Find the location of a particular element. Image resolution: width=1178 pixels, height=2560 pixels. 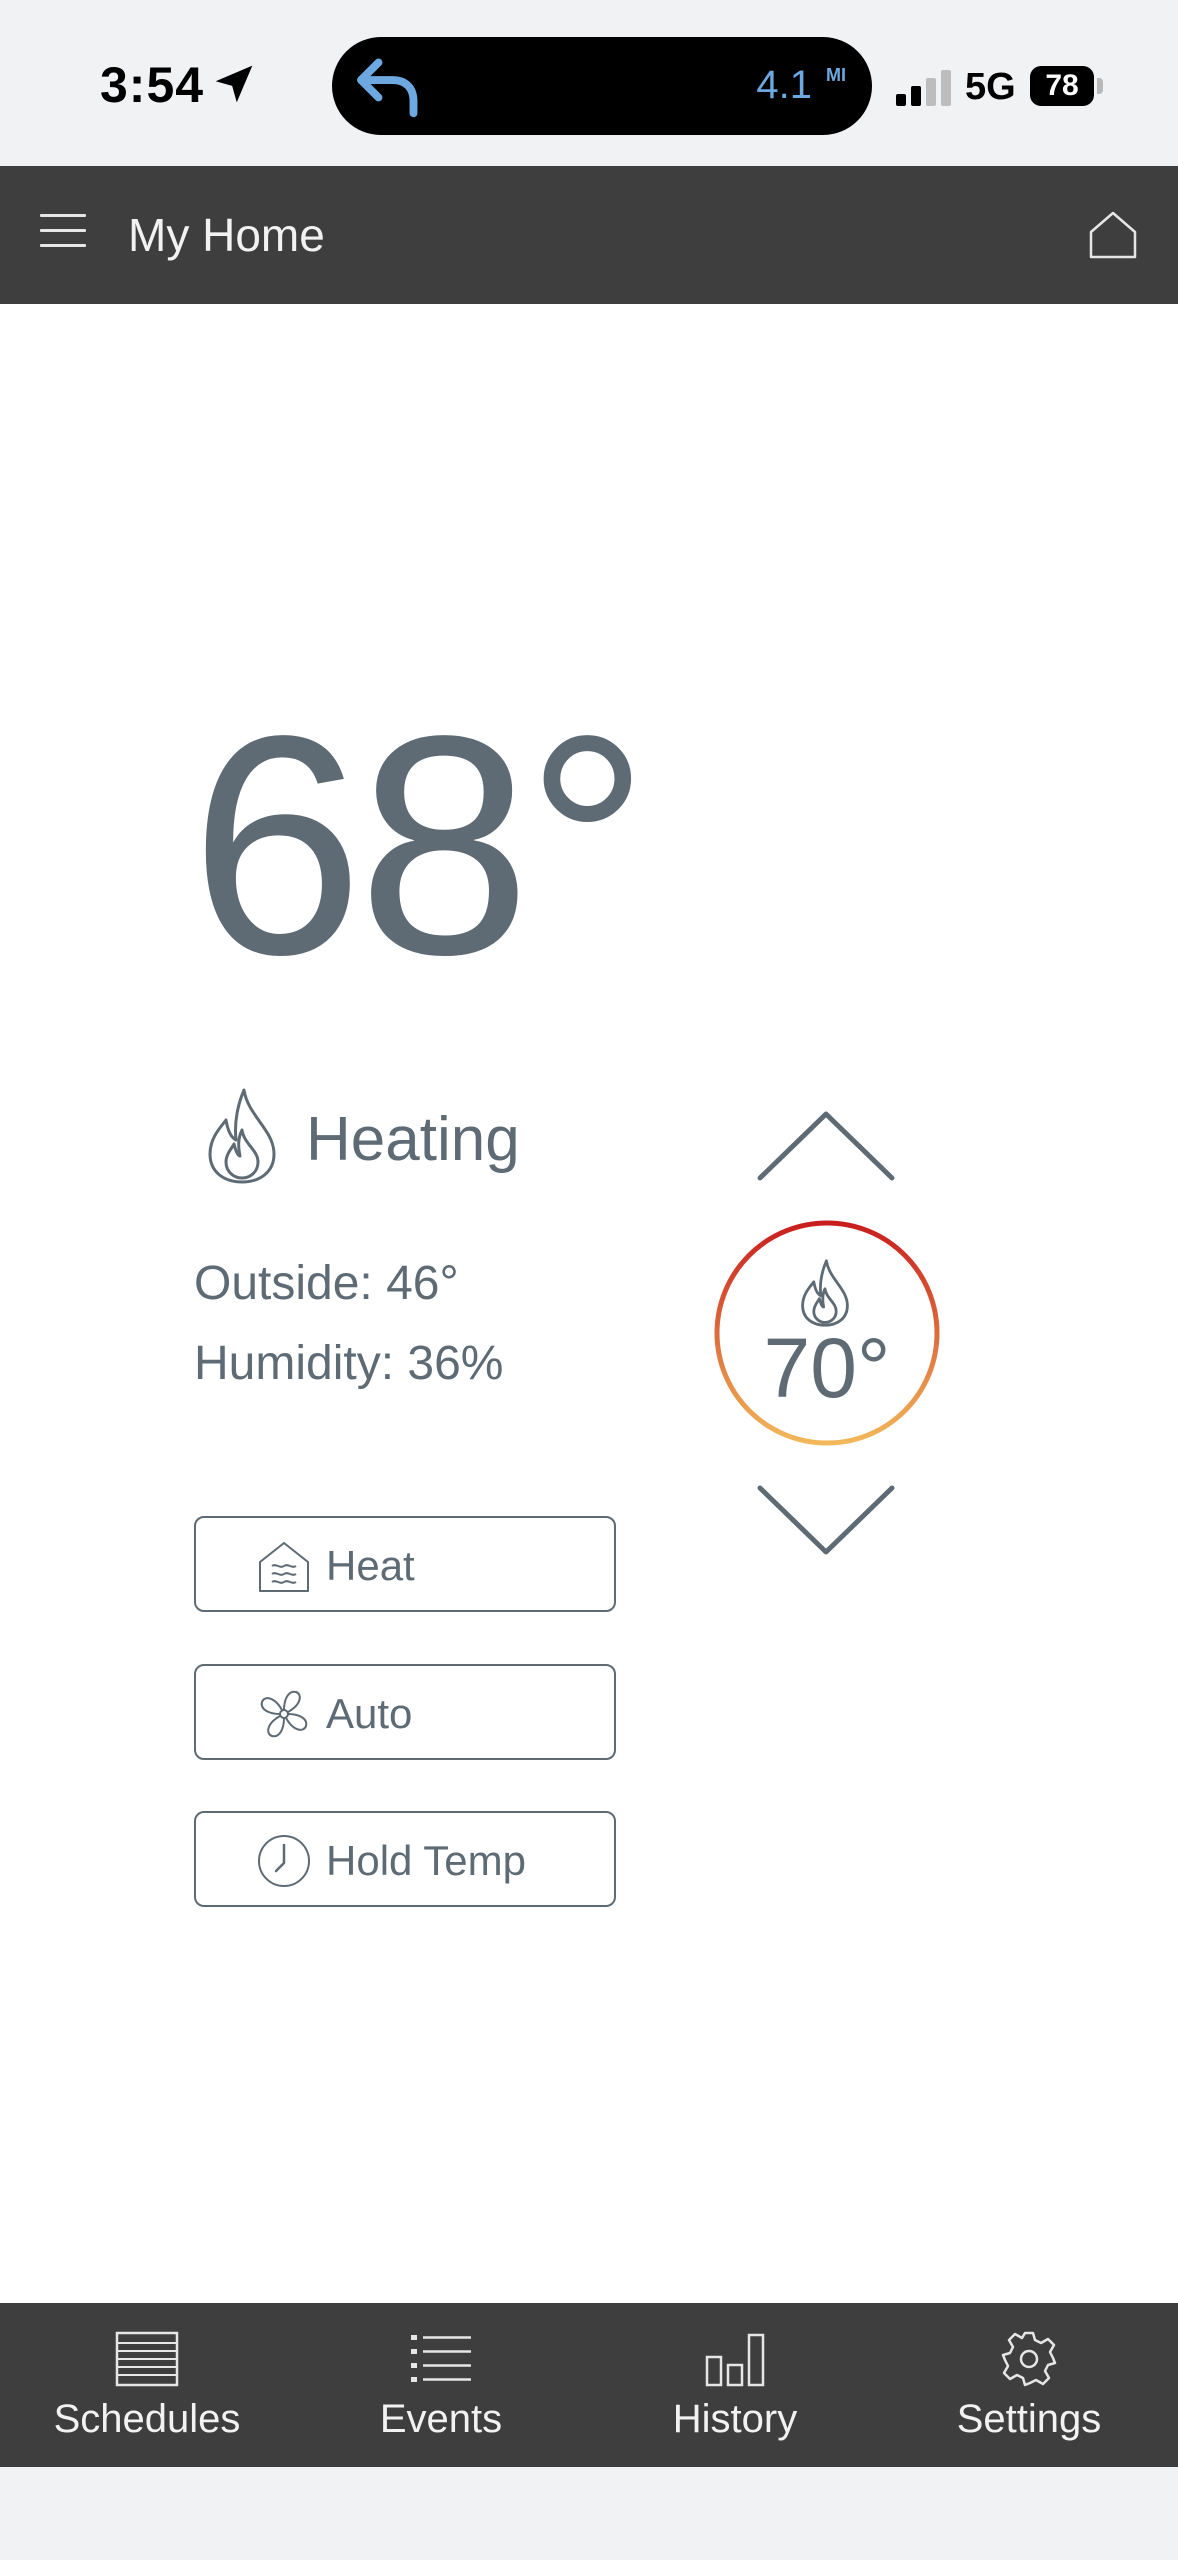

tab-settings-label: Settings is located at coordinates (1029, 2419).